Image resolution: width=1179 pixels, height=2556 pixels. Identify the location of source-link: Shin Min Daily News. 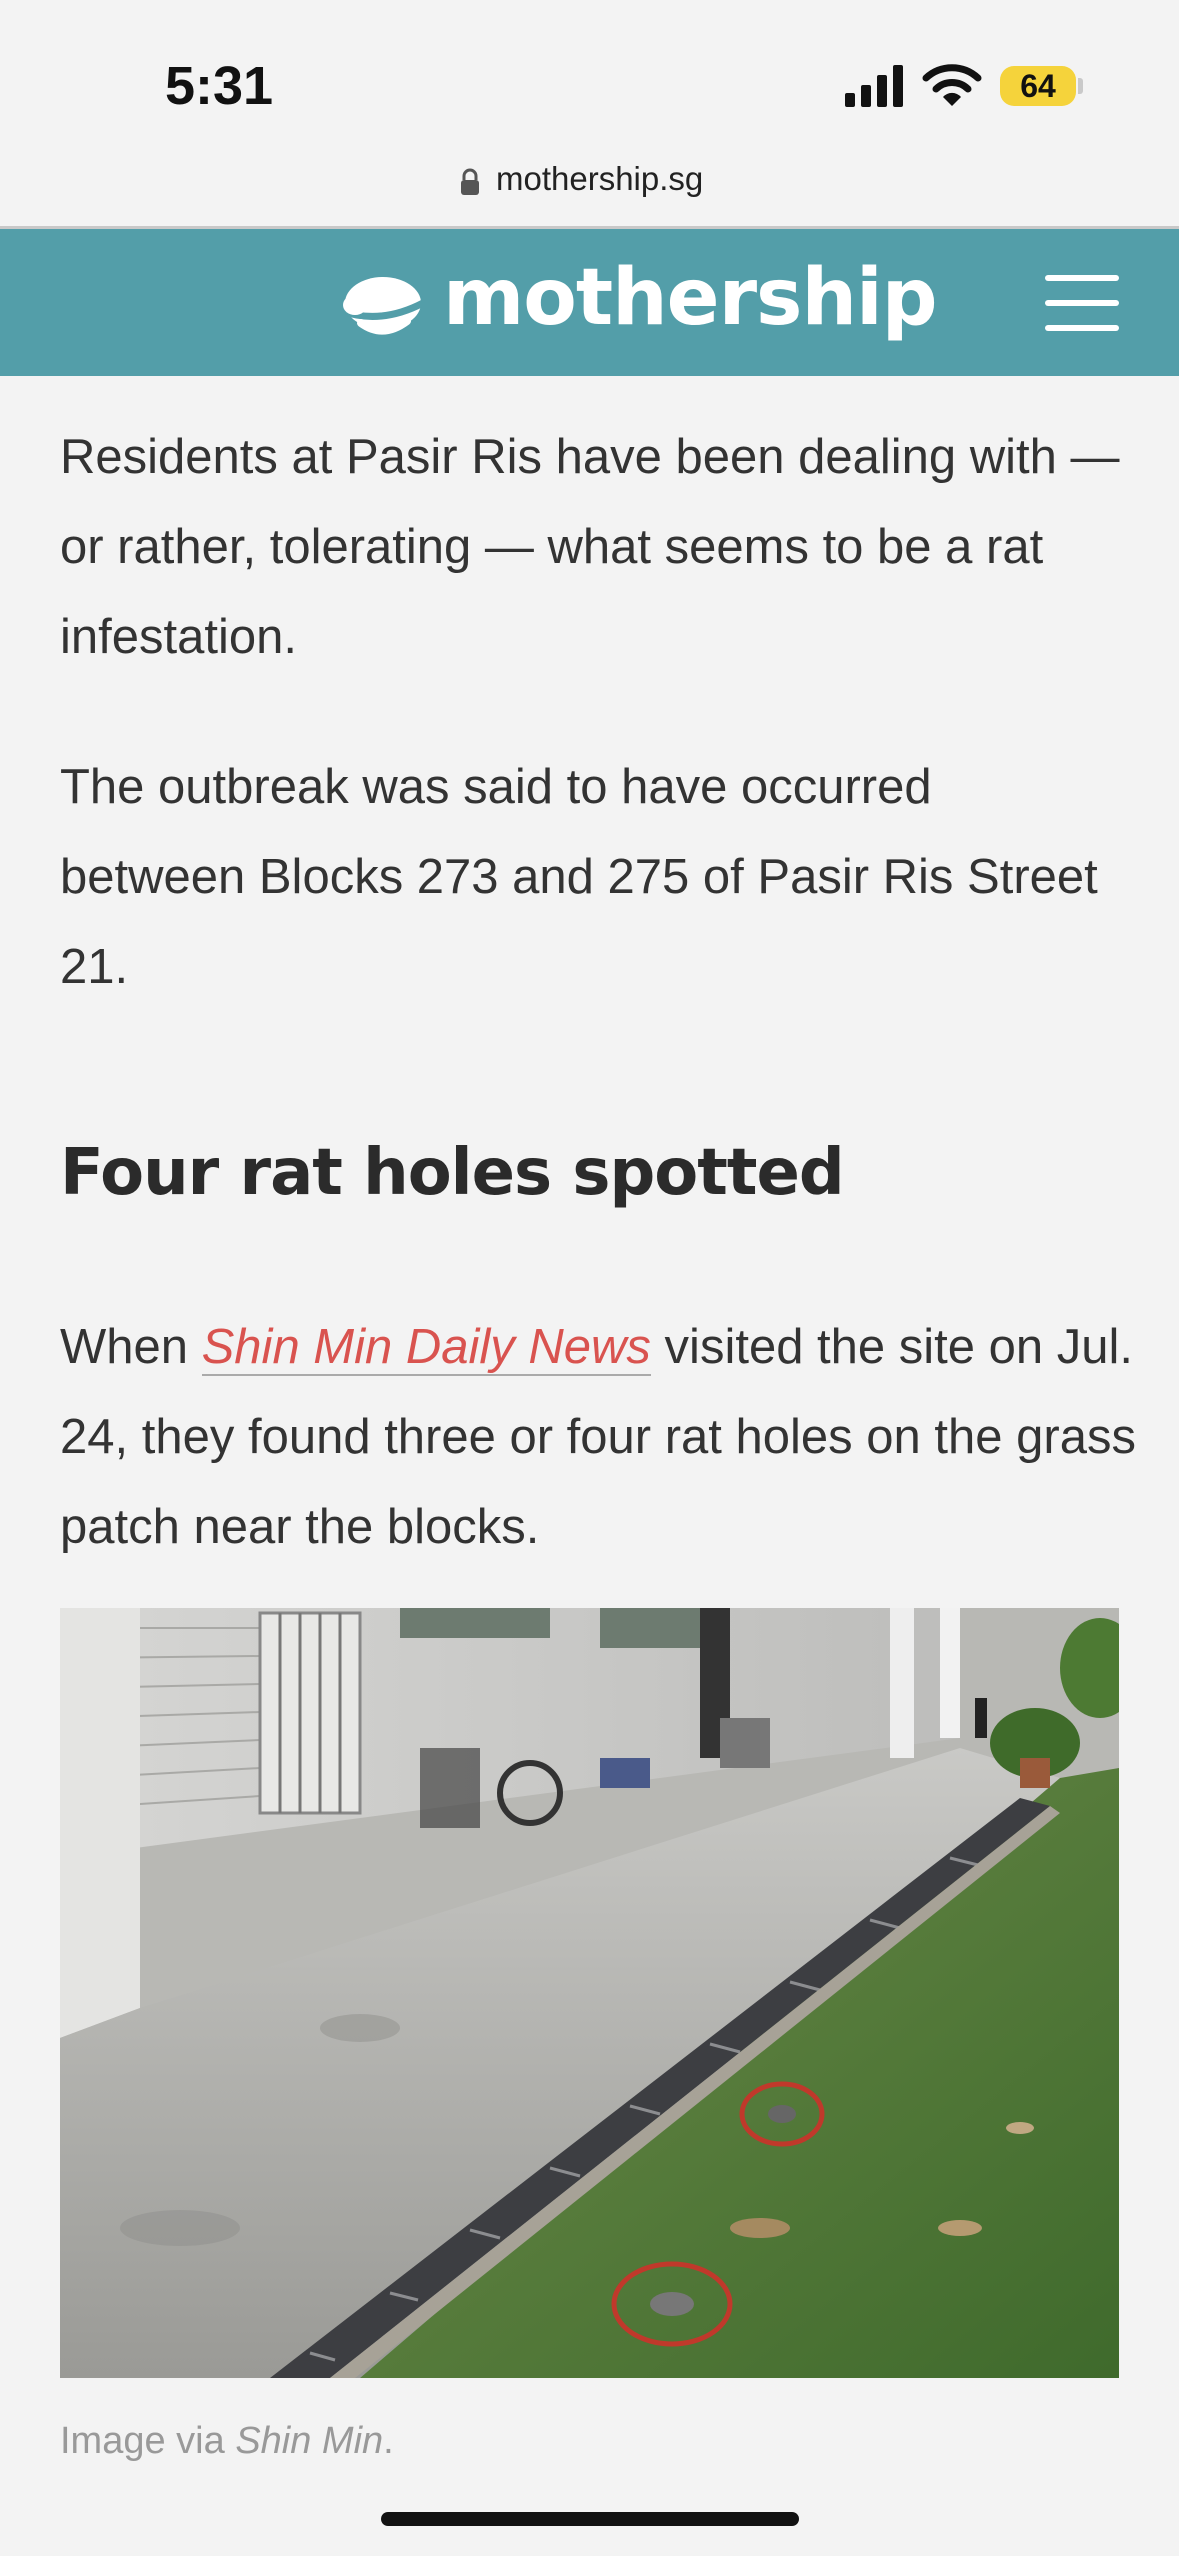
(426, 1348).